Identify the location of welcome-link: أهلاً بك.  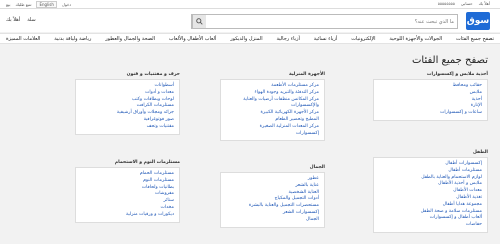
(13, 20).